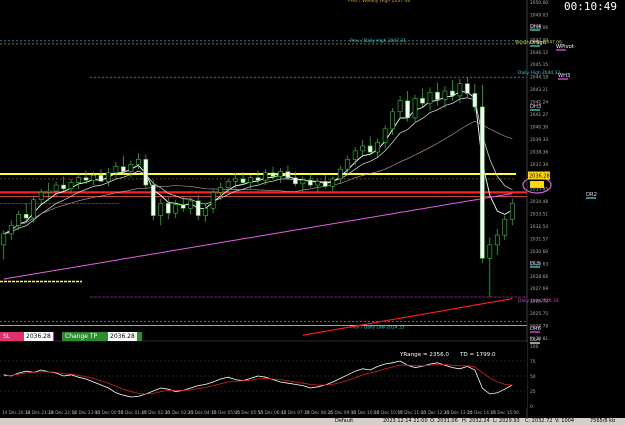 The image size is (625, 425). What do you see at coordinates (539, 103) in the screenshot?
I see `price-tick-label: 2042.24` at bounding box center [539, 103].